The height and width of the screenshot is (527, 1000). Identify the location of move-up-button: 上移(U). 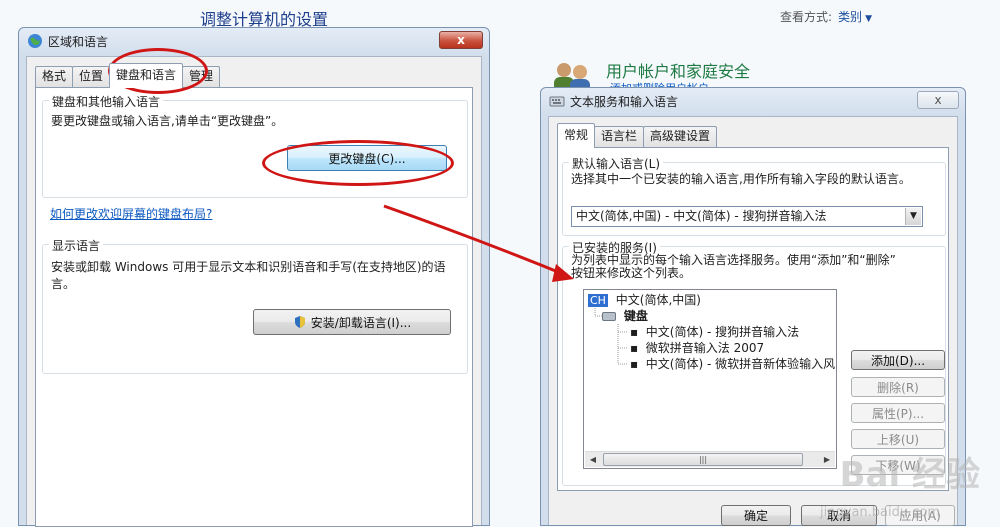
(898, 439).